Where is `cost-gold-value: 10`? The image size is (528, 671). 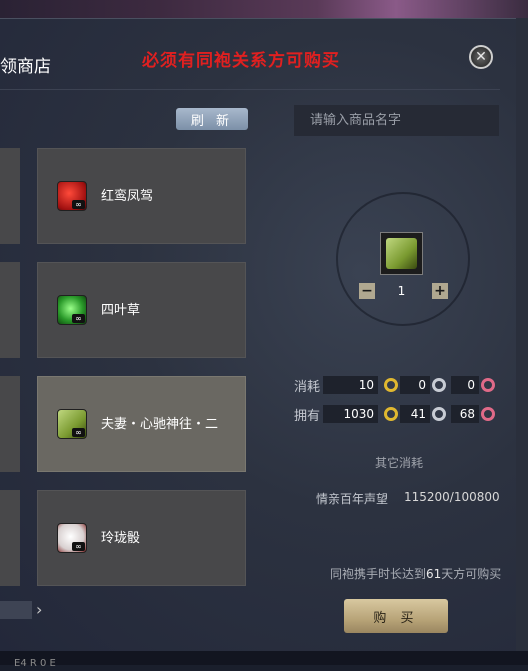
cost-gold-value: 10 is located at coordinates (350, 385).